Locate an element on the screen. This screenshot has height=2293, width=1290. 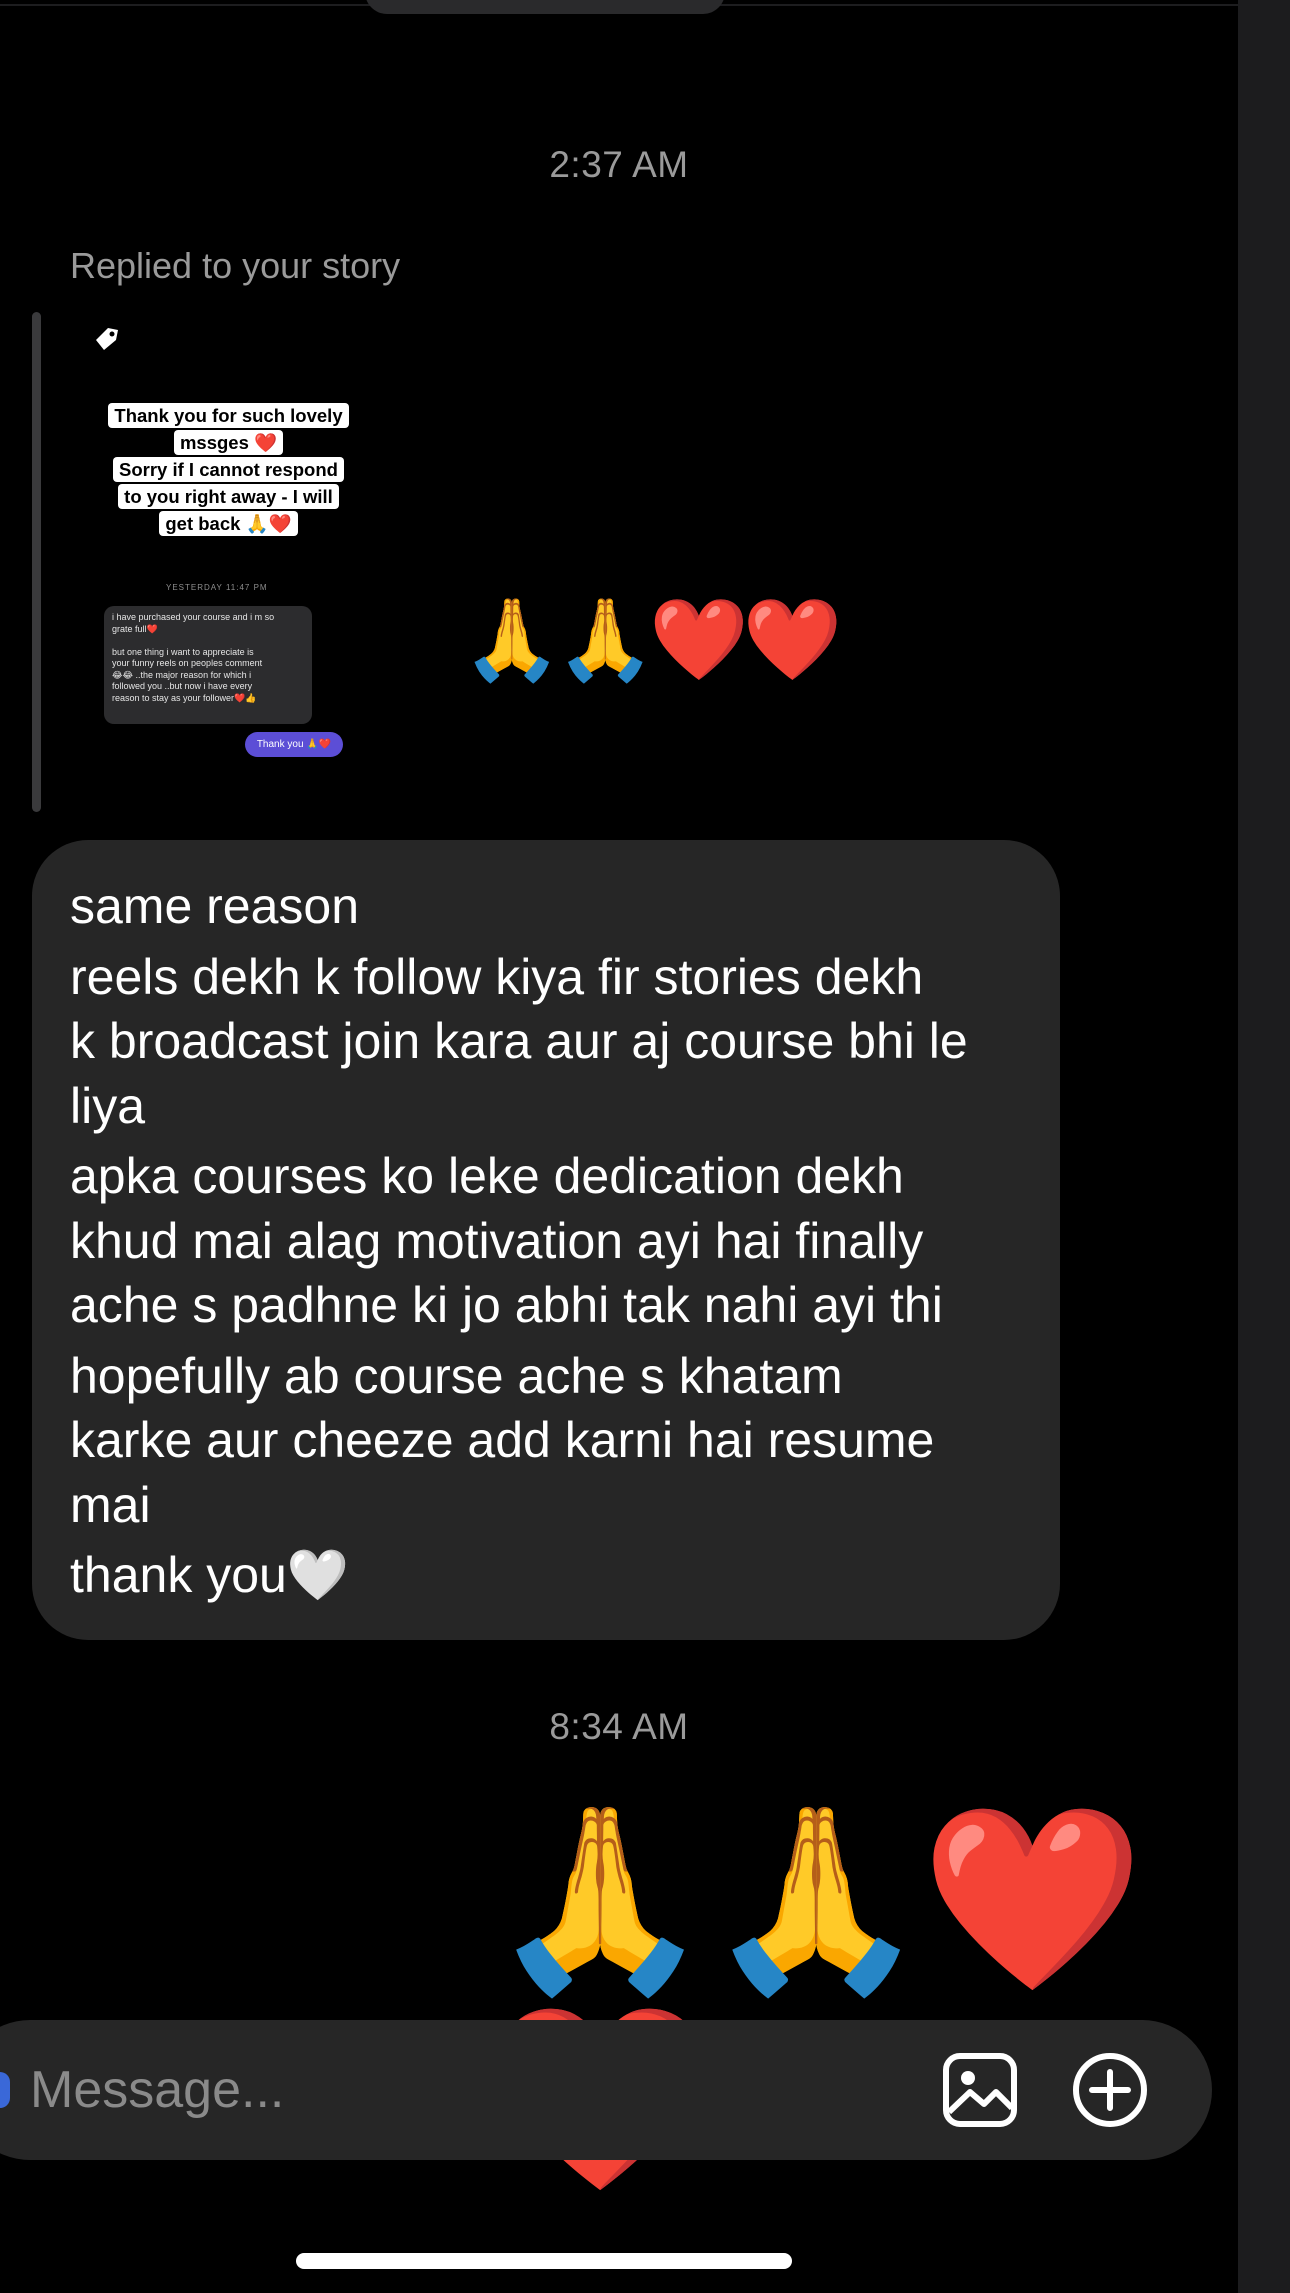
story-caption-line: Sorry if I cannot respond is located at coordinates (228, 469).